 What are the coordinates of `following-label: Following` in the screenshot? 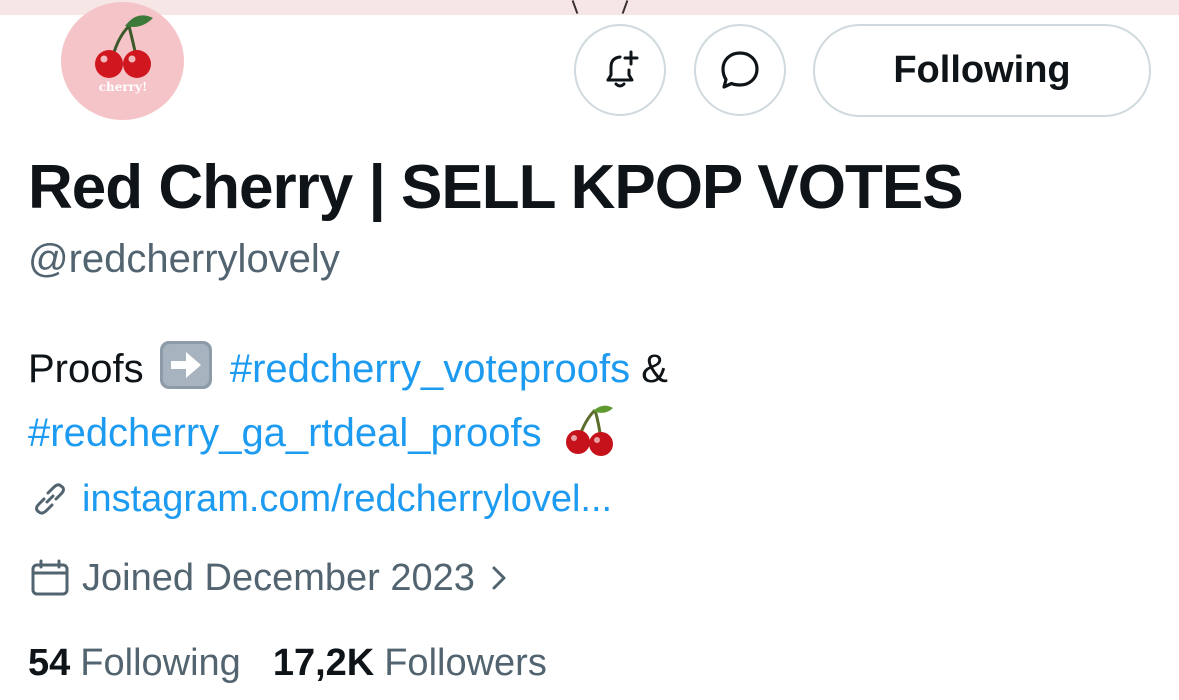 It's located at (160, 663).